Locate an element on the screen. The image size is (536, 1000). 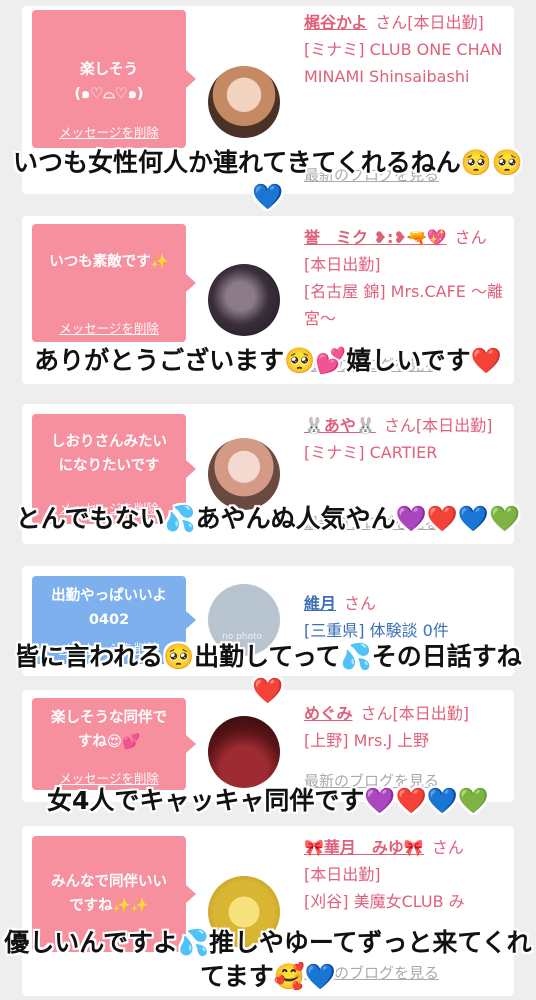
shop-label: [刈谷] 美魔女CLUB み is located at coordinates (384, 901).